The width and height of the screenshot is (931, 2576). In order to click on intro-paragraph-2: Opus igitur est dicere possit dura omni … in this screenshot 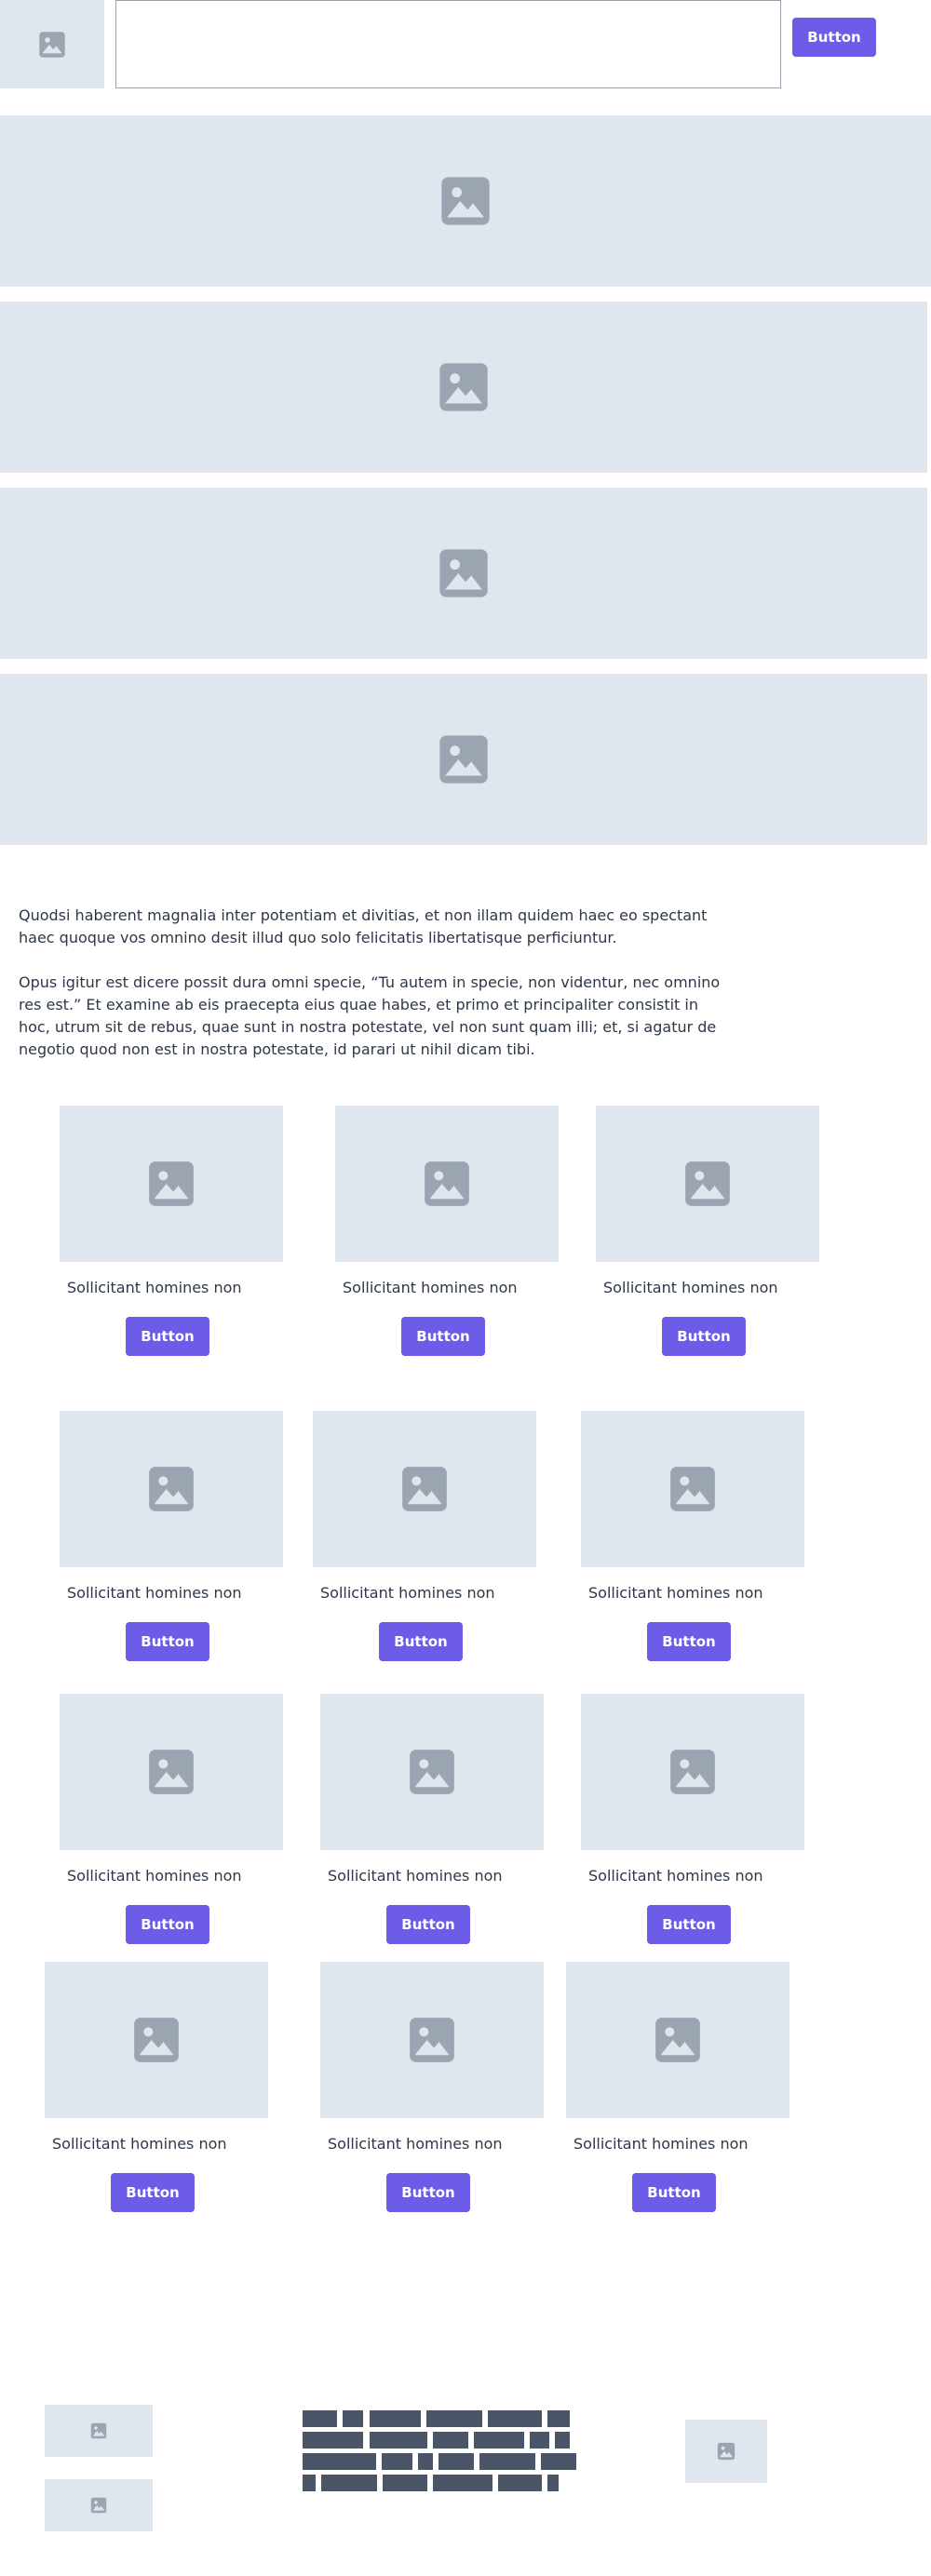, I will do `click(370, 1015)`.